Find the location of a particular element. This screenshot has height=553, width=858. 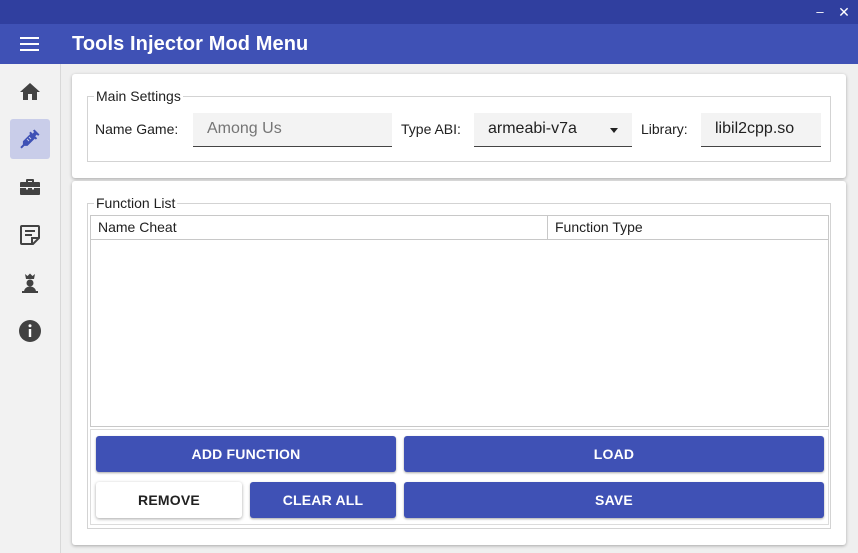

window-titlebar: – ✕ is located at coordinates (429, 12).